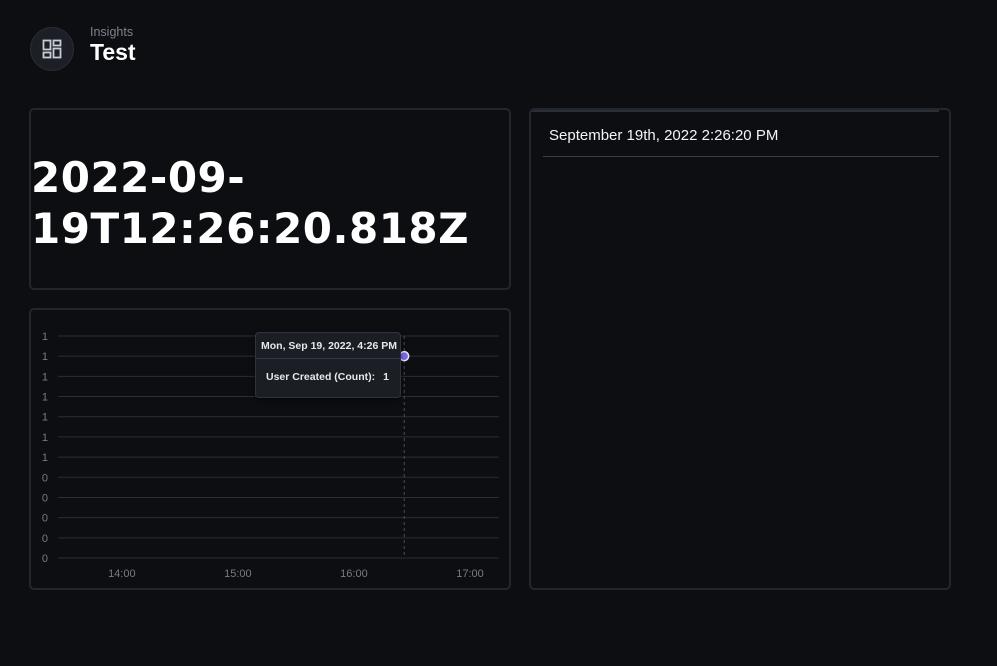 The height and width of the screenshot is (666, 997). Describe the element at coordinates (250, 203) in the screenshot. I see `big-number-value: 2022-09-19T12:26:20.818Z` at that location.